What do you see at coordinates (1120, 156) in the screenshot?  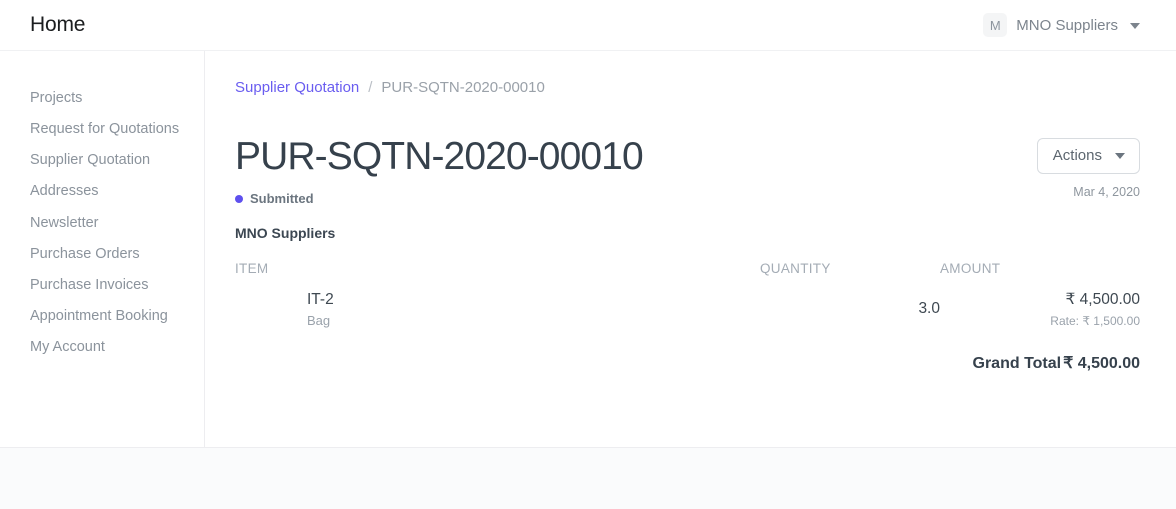 I see `caret-down-icon` at bounding box center [1120, 156].